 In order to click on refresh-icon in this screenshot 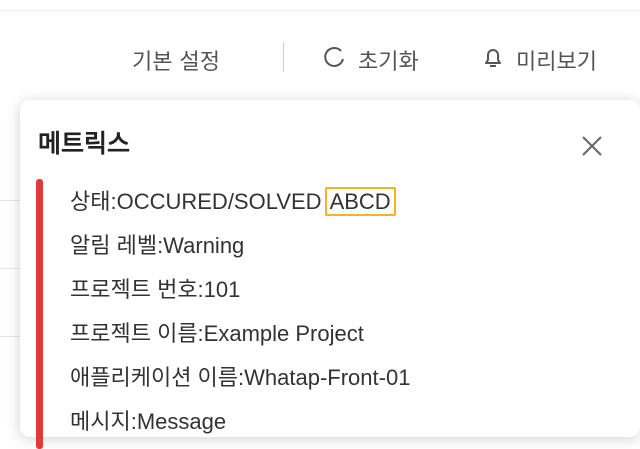, I will do `click(335, 60)`.